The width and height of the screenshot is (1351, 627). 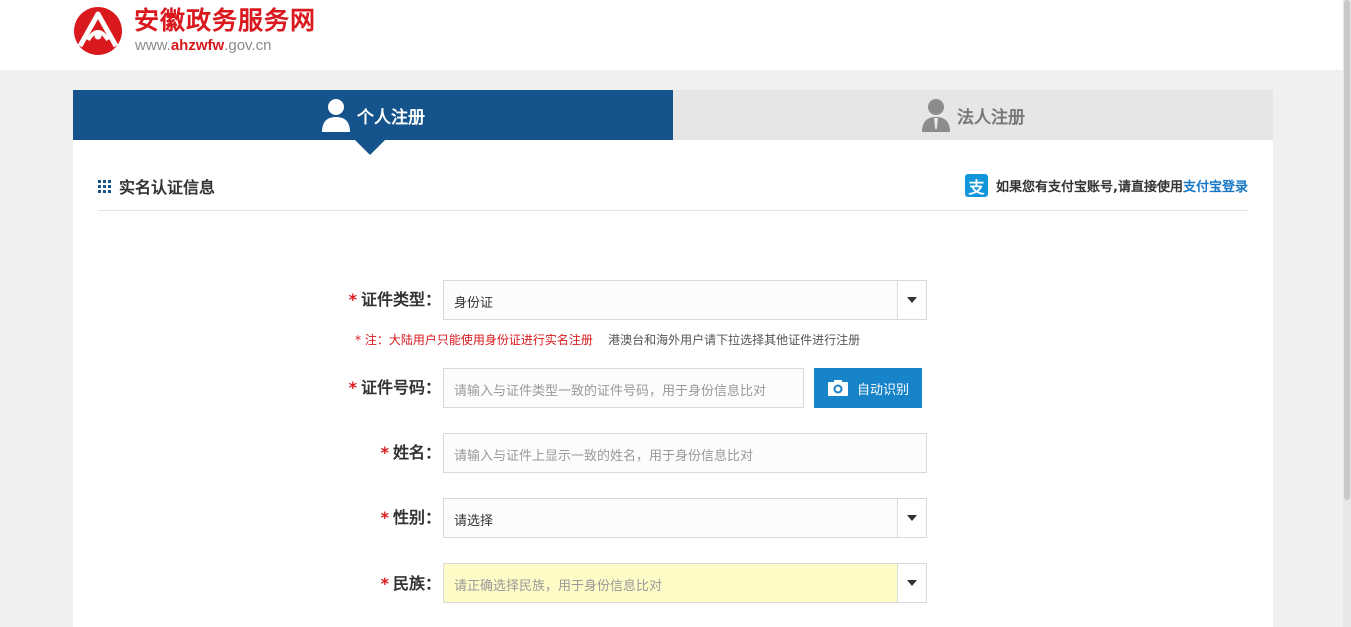 I want to click on site-header: 安徽政务服务网 www.ahzwfw.gov.cn, so click(x=675, y=35).